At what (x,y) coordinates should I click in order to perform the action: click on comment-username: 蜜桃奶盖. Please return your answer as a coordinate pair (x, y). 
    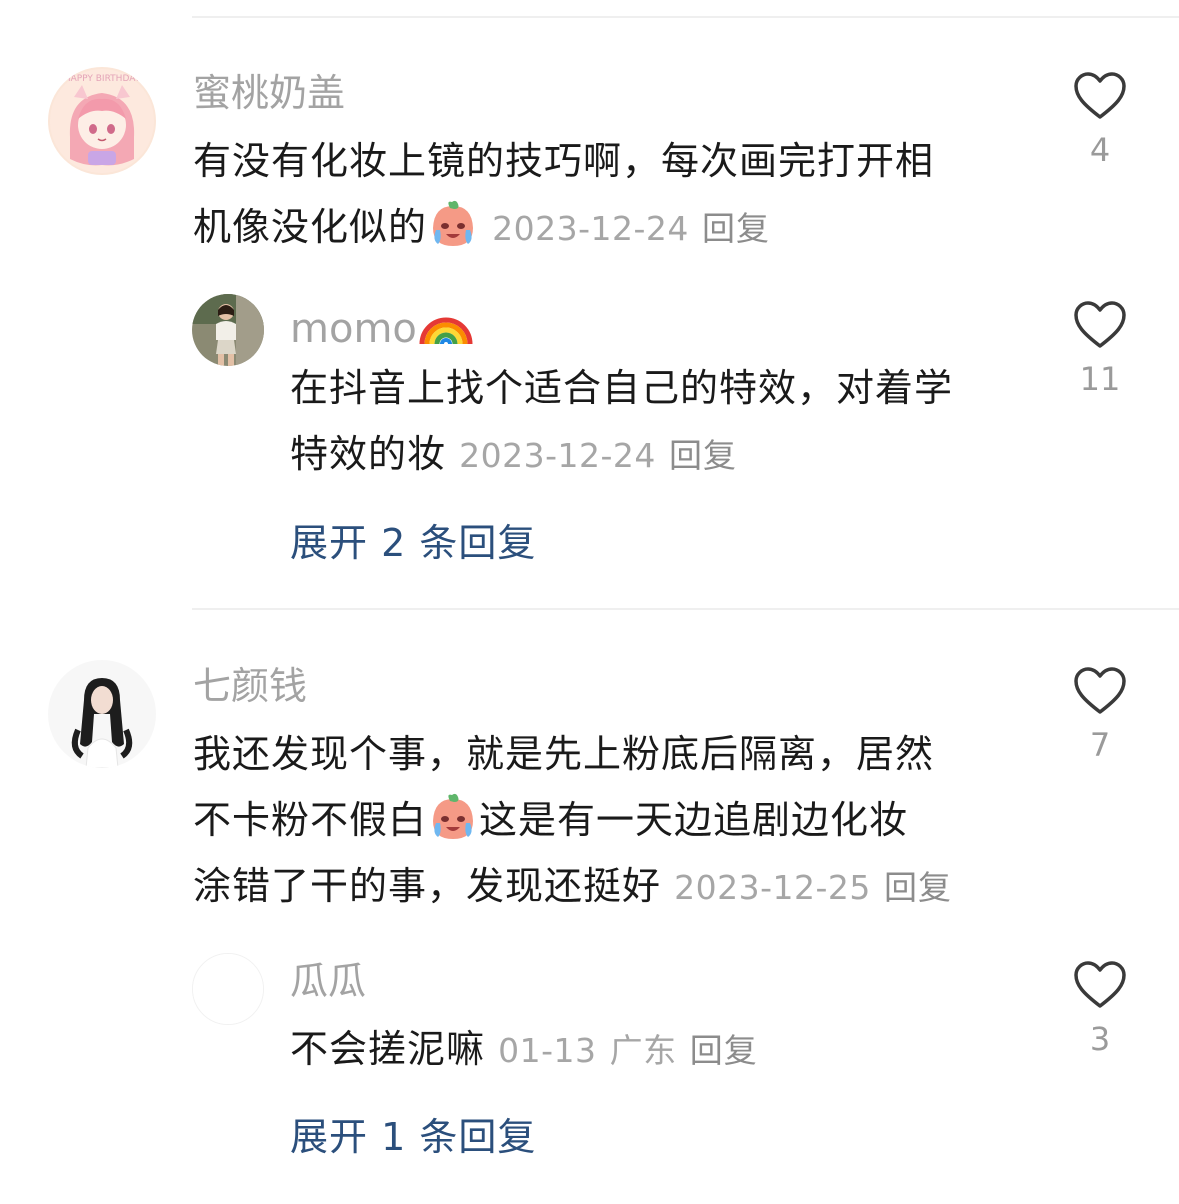
    Looking at the image, I should click on (269, 93).